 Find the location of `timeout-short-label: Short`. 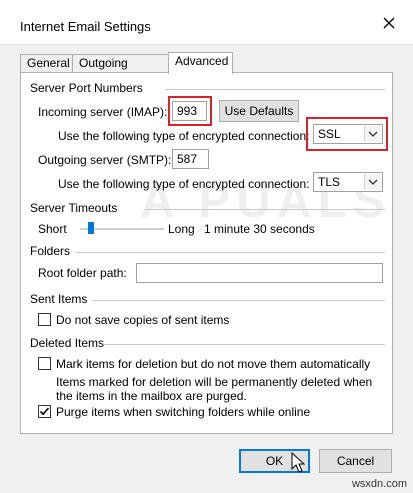

timeout-short-label: Short is located at coordinates (52, 229).